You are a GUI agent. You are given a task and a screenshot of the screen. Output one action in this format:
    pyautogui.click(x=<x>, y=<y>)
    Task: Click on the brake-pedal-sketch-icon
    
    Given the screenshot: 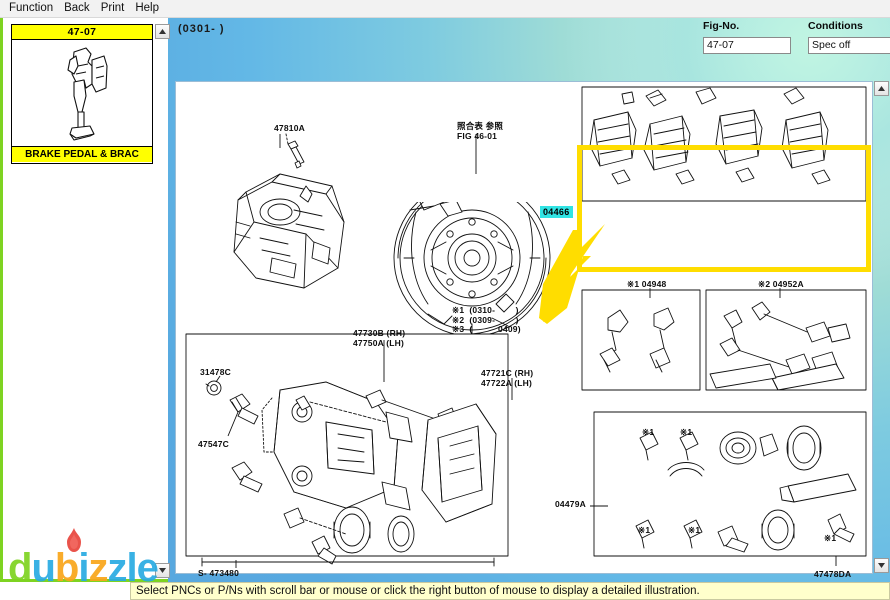 What is the action you would take?
    pyautogui.click(x=87, y=94)
    